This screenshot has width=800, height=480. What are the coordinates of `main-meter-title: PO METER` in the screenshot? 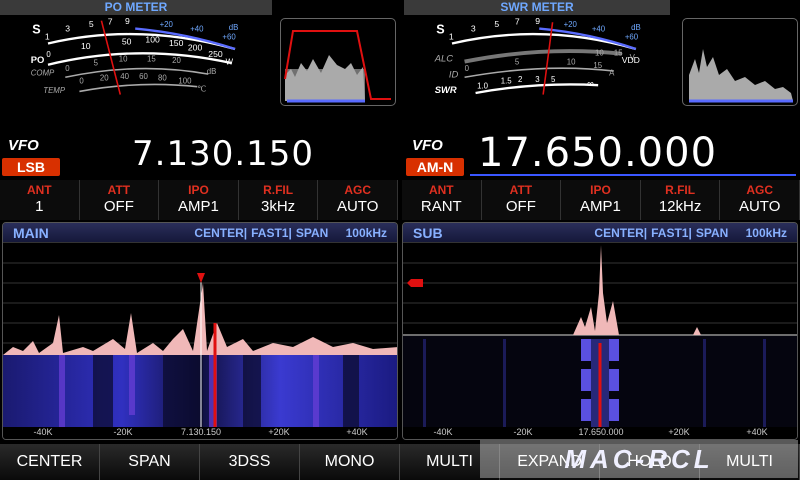 It's located at (136, 7).